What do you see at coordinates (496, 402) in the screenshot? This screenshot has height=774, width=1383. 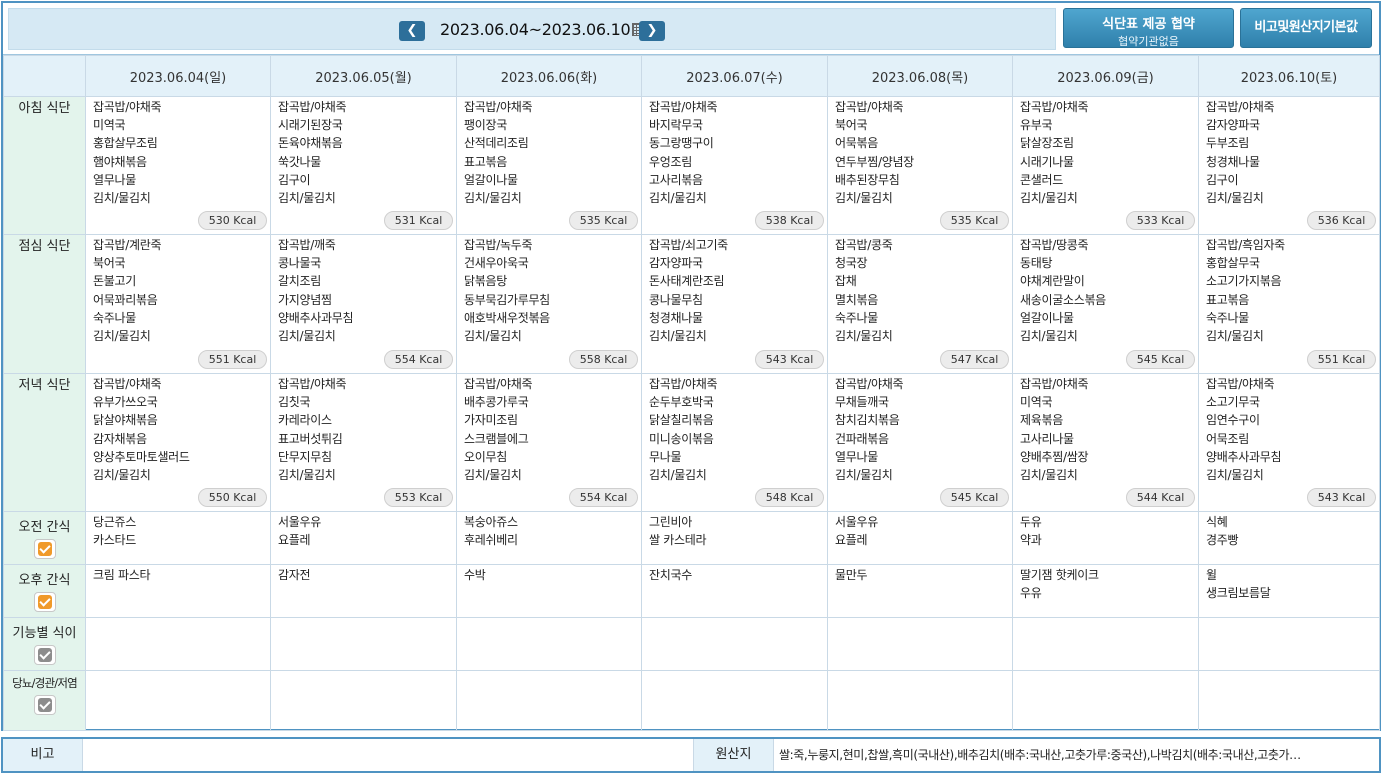 I see `menu-item: 배추콩가루국` at bounding box center [496, 402].